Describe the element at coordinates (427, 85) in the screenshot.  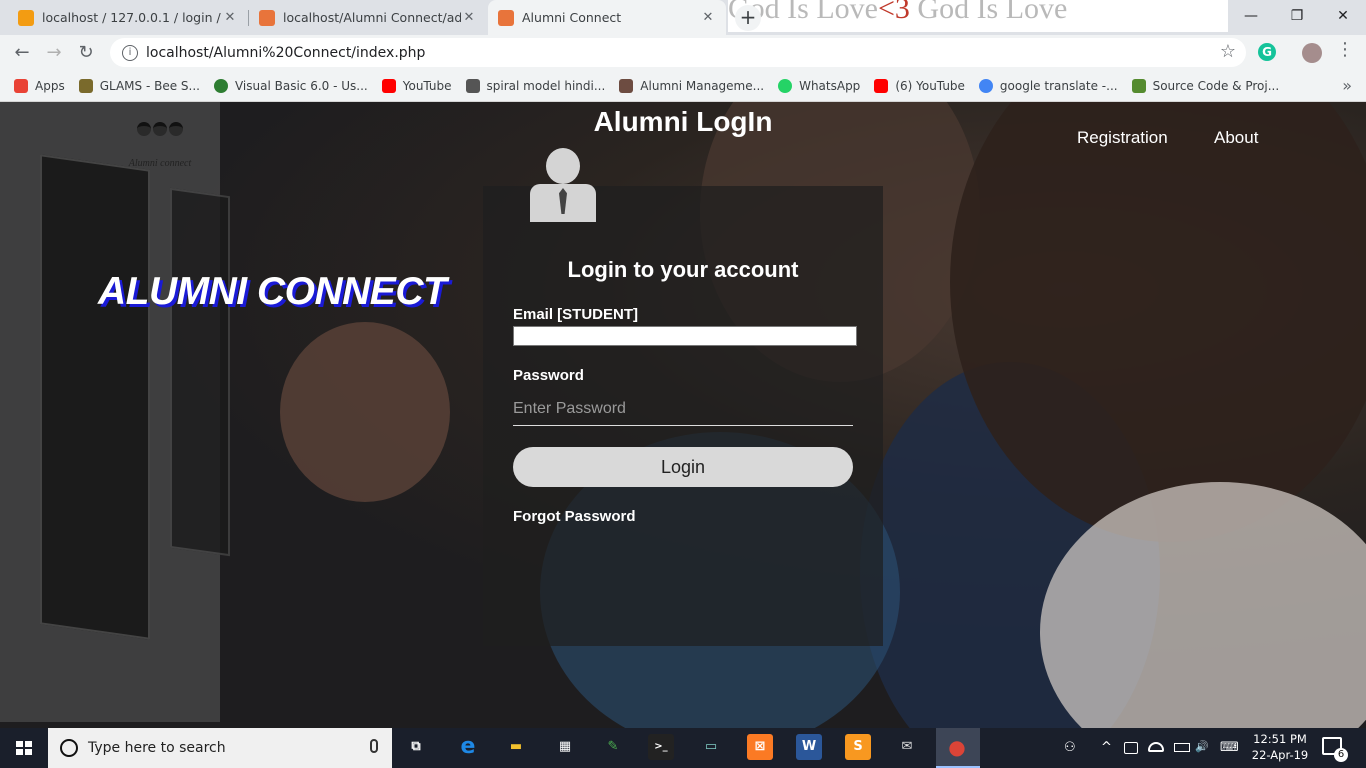
I see `bookmark-label: YouTube` at that location.